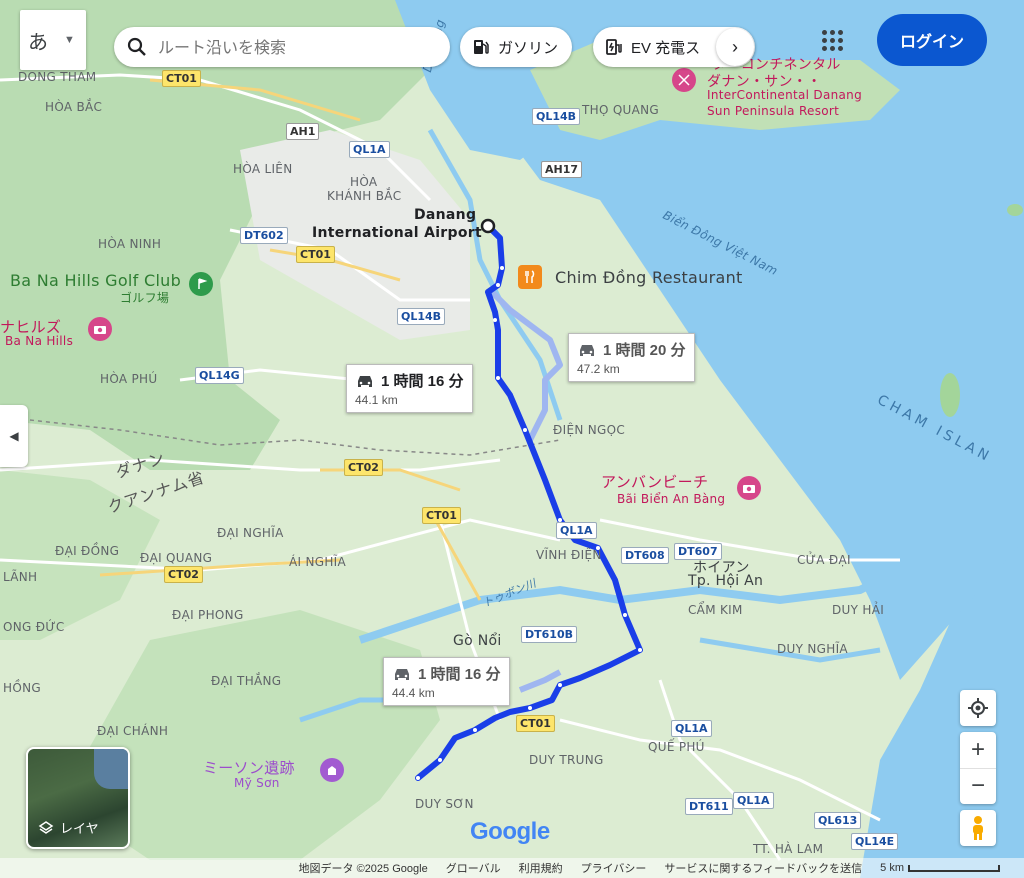 The image size is (1024, 878). Describe the element at coordinates (364, 182) in the screenshot. I see `label-hoa: HÒA` at that location.